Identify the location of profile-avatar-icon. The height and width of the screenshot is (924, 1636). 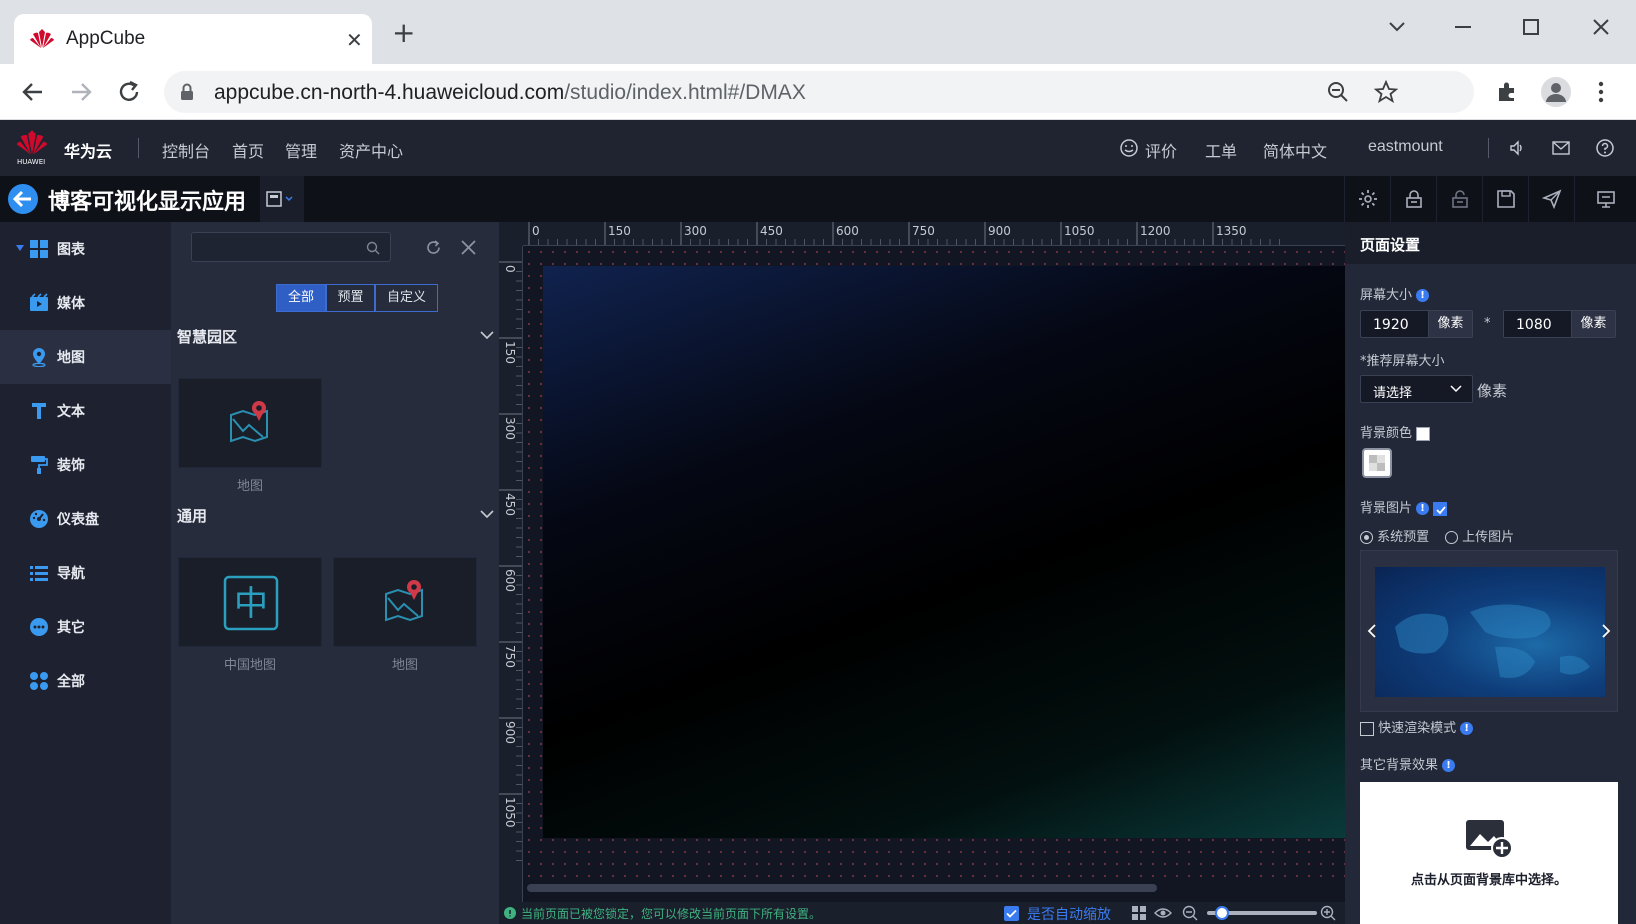
(1556, 92).